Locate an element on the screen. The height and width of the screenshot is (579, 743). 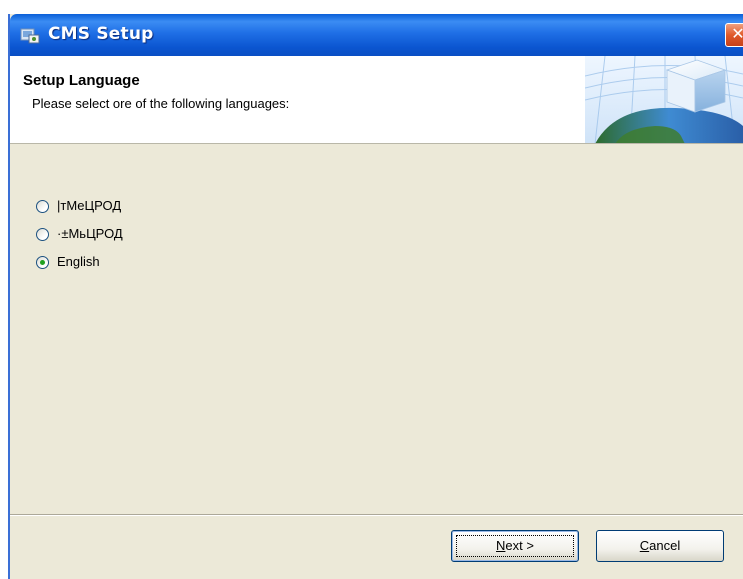
focus-rectangle is located at coordinates (515, 546).